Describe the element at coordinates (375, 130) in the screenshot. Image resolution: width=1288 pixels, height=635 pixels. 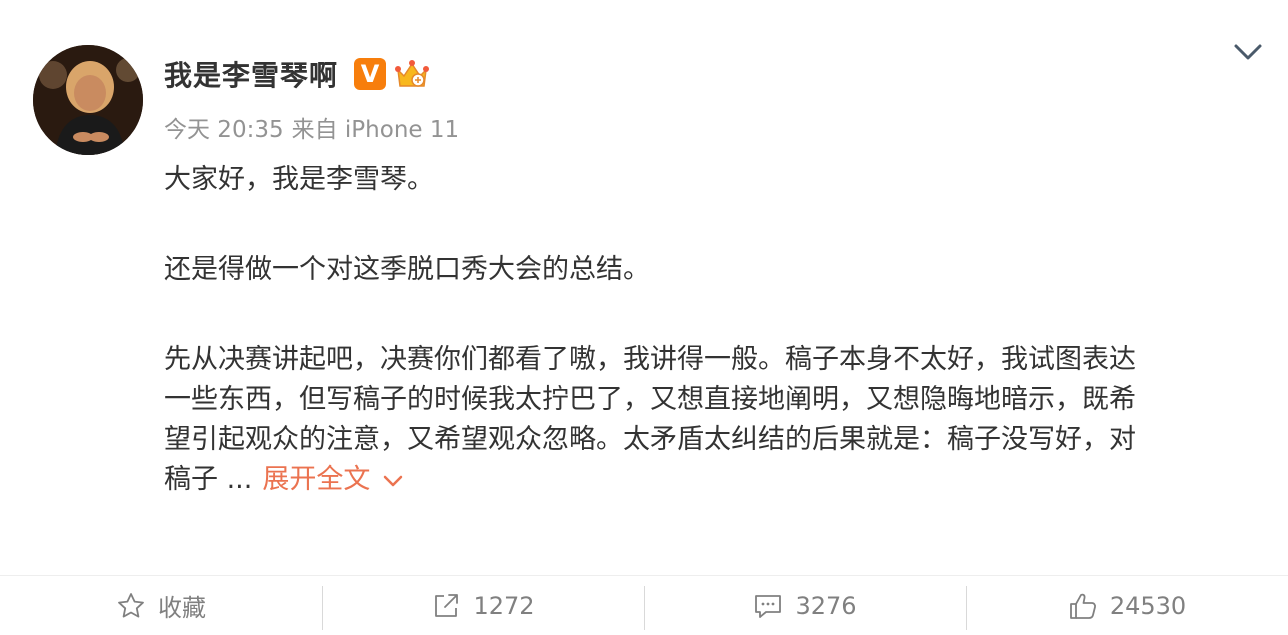
I see `post-source: 来自 iPhone 11` at that location.